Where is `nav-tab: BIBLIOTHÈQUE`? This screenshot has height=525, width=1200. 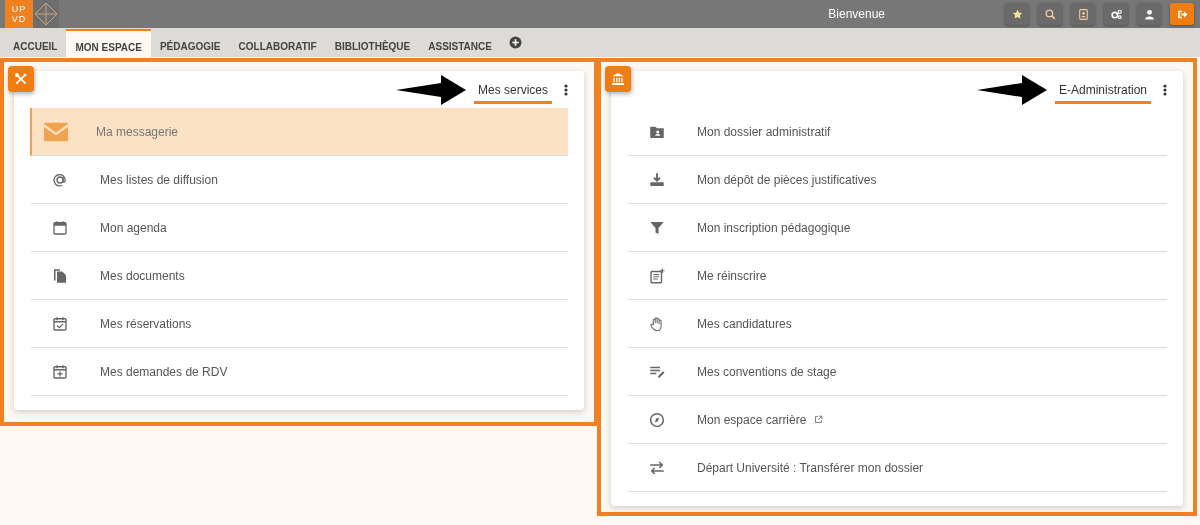
nav-tab: BIBLIOTHÈQUE is located at coordinates (372, 43).